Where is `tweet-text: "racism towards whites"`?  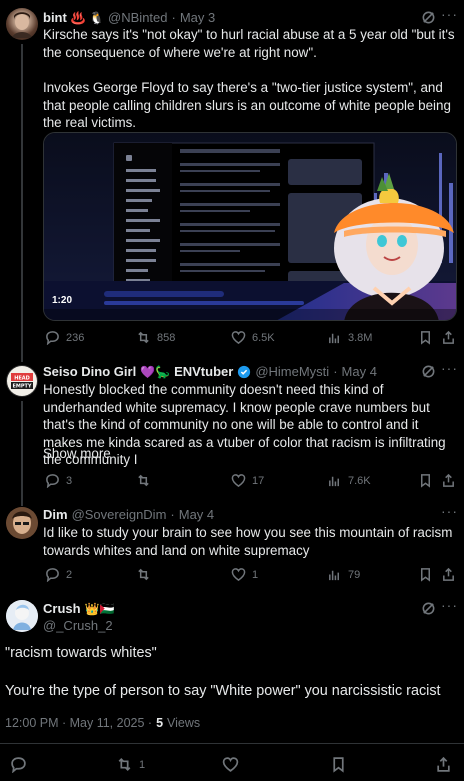 tweet-text: "racism towards whites" is located at coordinates (81, 653).